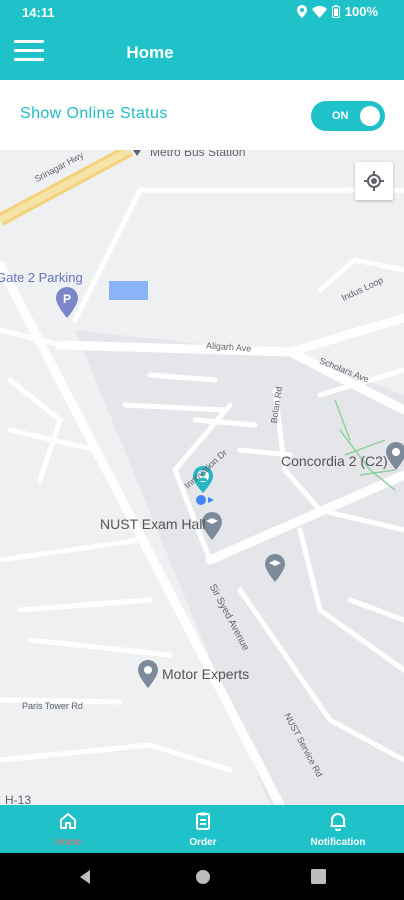 This screenshot has height=900, width=404. Describe the element at coordinates (38, 12) in the screenshot. I see `status-time: 14:11` at that location.